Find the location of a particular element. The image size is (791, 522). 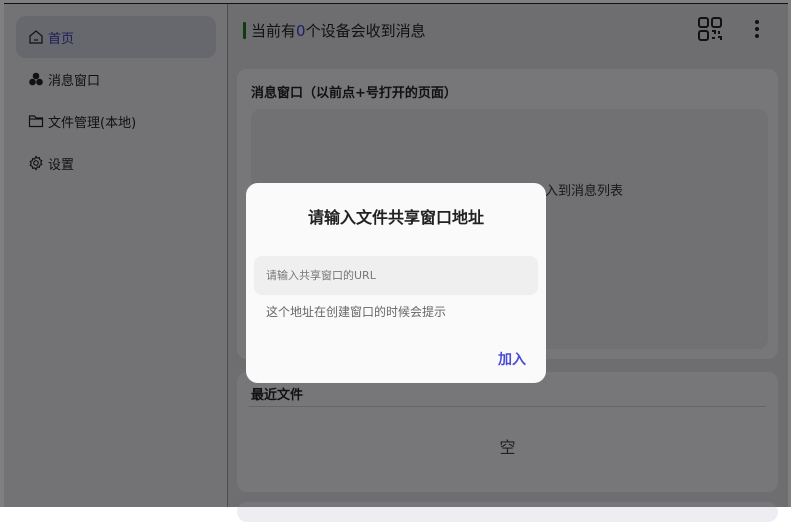

join-button: 加入 is located at coordinates (512, 359).